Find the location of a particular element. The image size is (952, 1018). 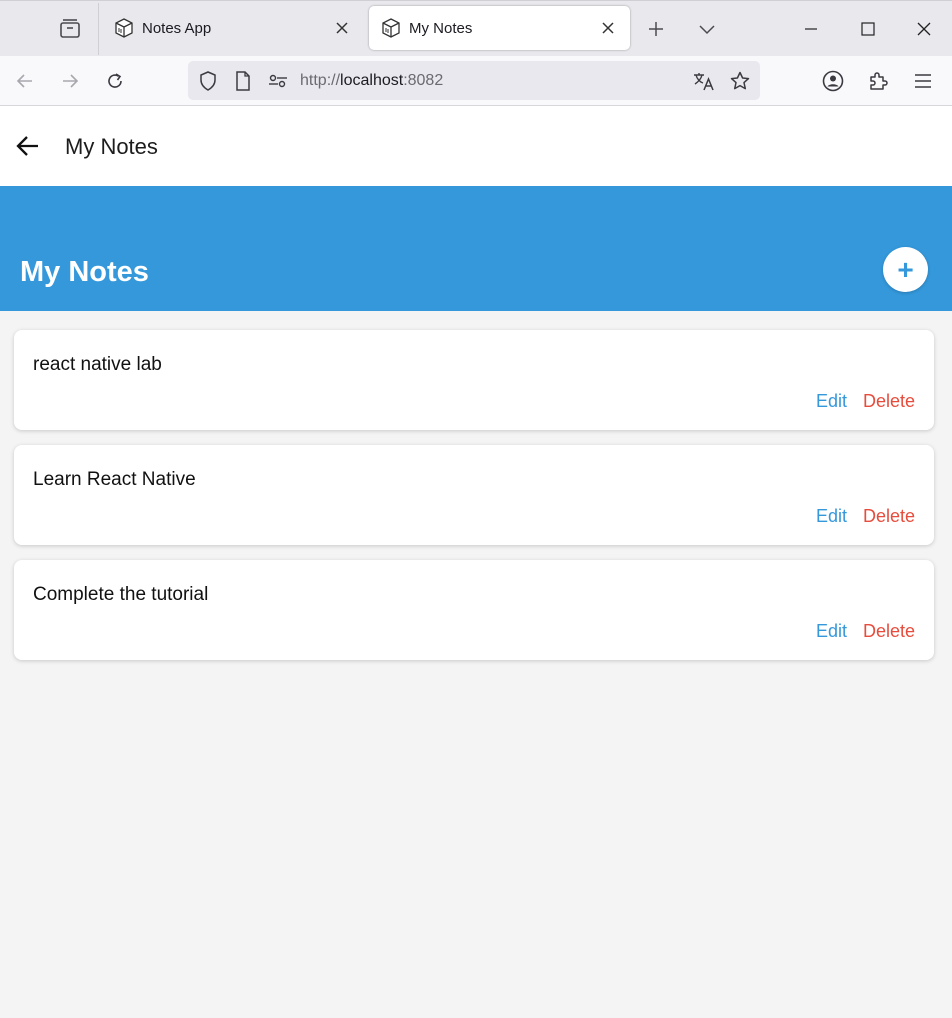

note-card: react native lab Edit Delete is located at coordinates (474, 380).